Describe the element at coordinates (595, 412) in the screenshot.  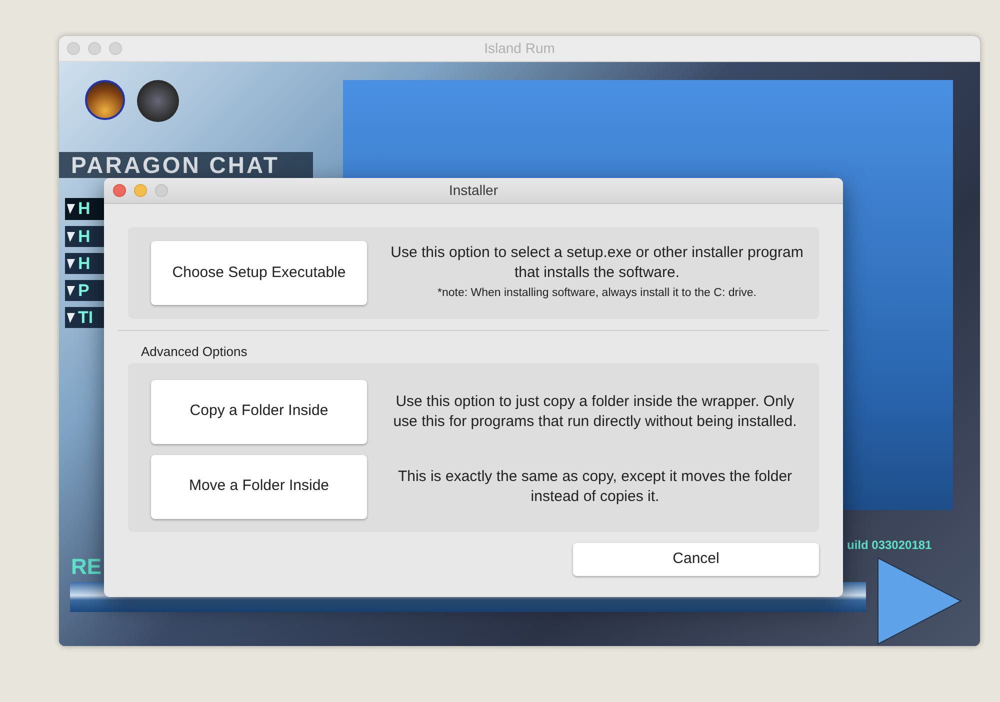
I see `option-description: Use this option to just copy a folder inside the wrapper. Only use this for programs that run directly without being installed.` at that location.